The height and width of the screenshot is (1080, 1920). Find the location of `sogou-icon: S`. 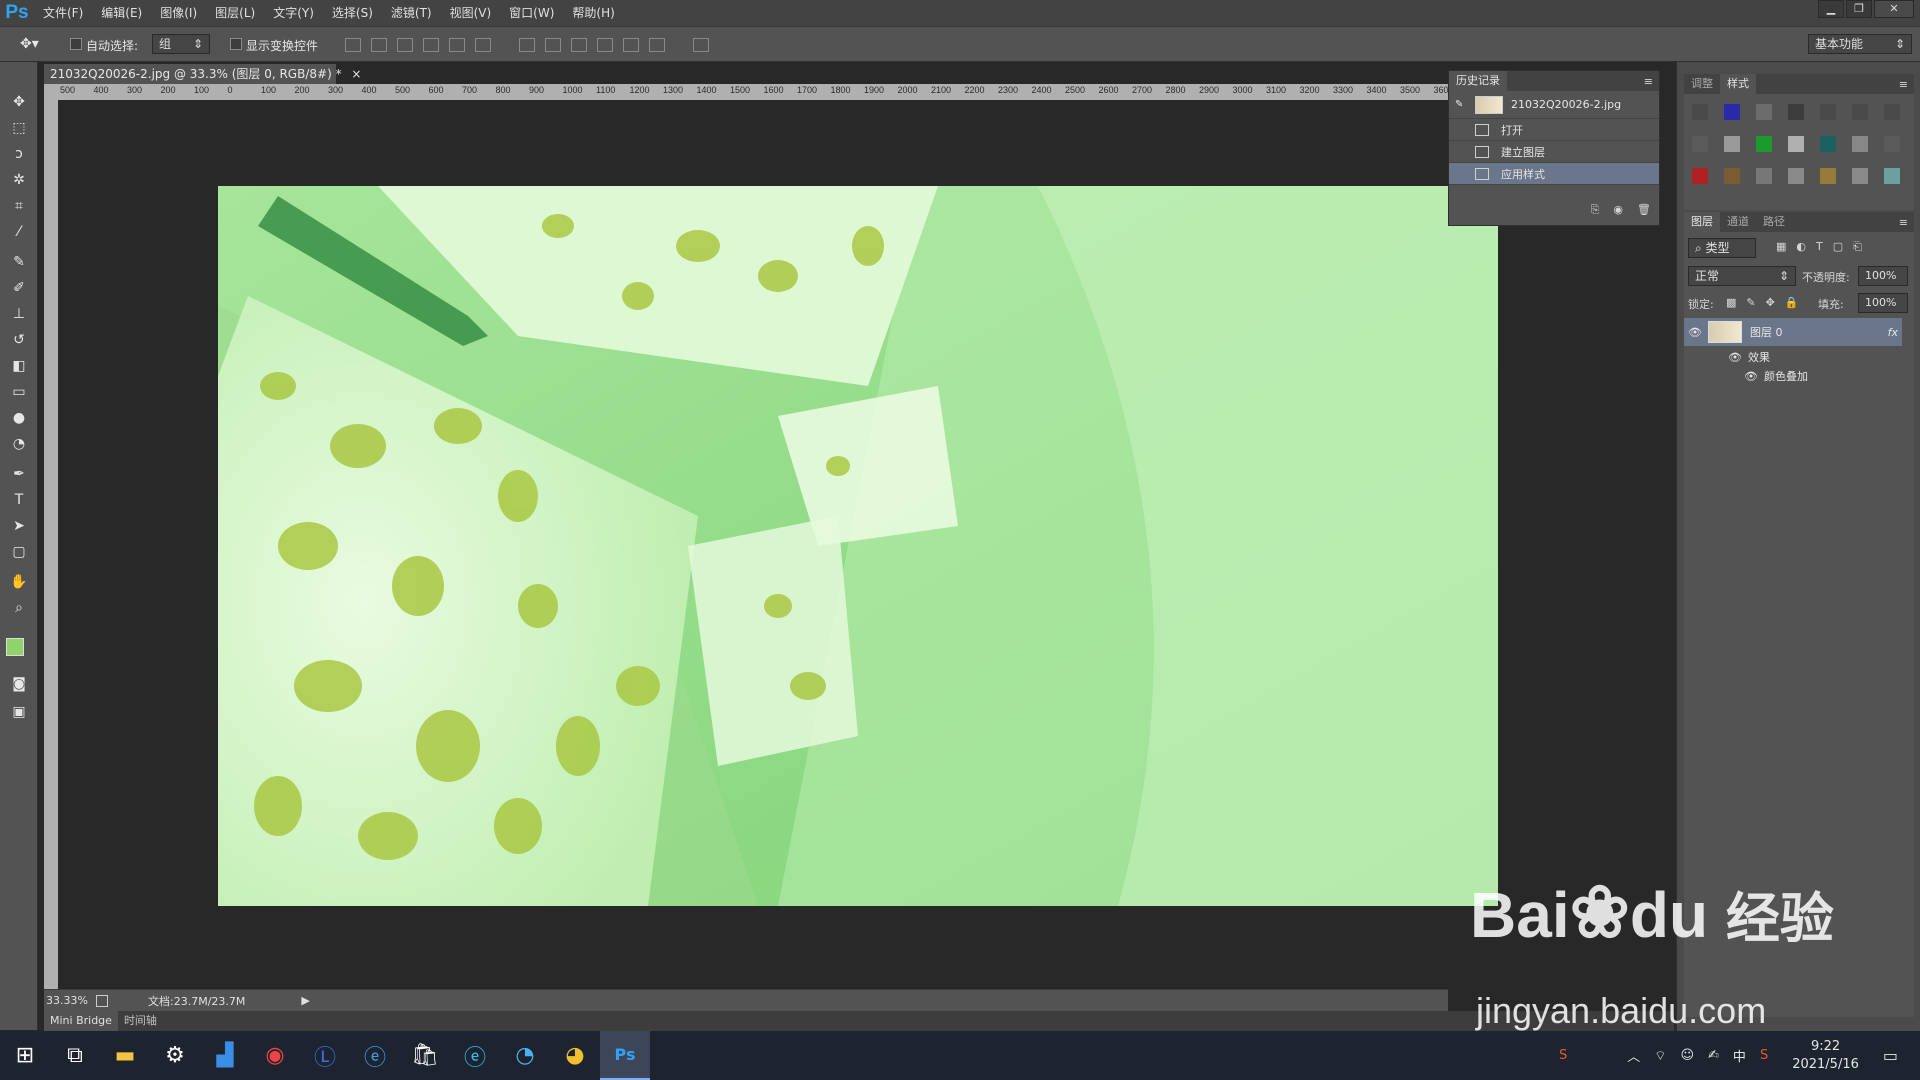

sogou-icon: S is located at coordinates (1563, 1055).